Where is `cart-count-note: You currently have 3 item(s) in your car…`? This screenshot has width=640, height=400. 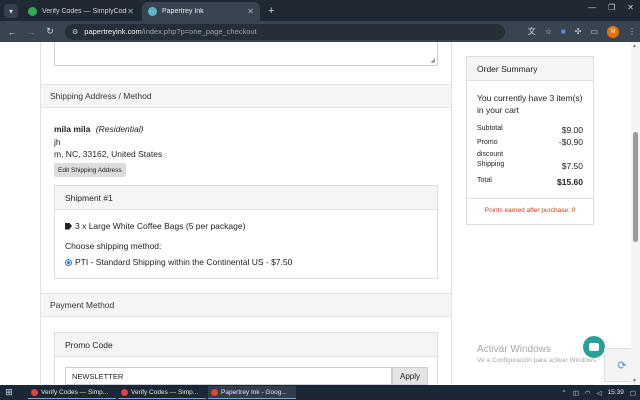
cart-count-note: You currently have 3 item(s) in your car… is located at coordinates (530, 104).